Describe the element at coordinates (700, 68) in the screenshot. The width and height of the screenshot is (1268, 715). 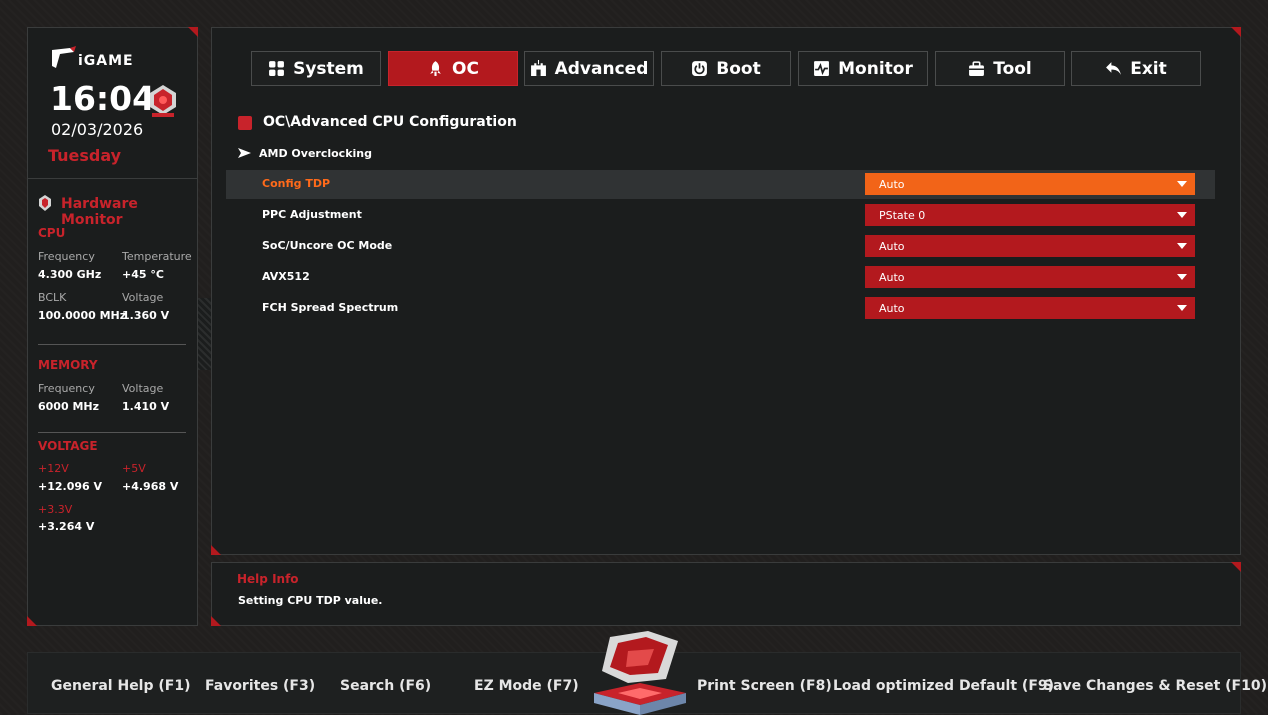
I see `power-icon` at that location.